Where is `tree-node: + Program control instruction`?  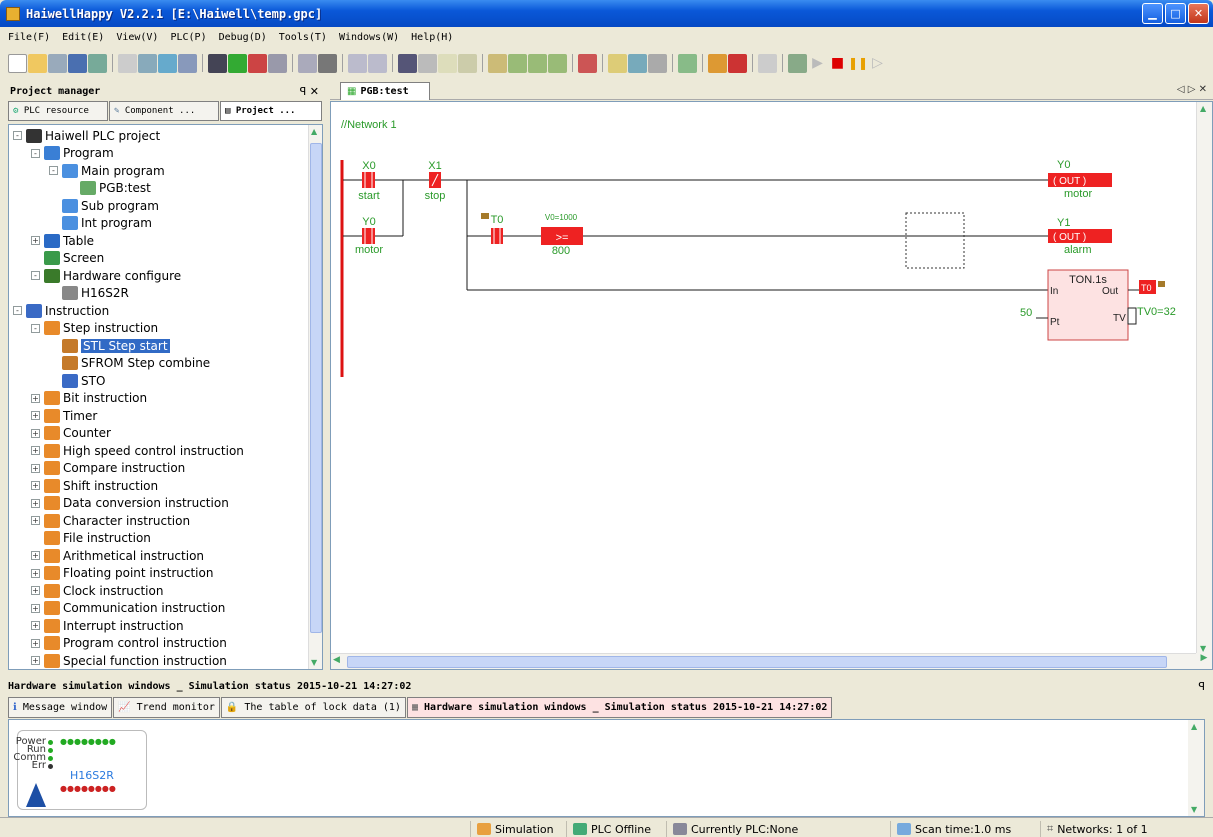
tree-node: + Program control instruction is located at coordinates (129, 643).